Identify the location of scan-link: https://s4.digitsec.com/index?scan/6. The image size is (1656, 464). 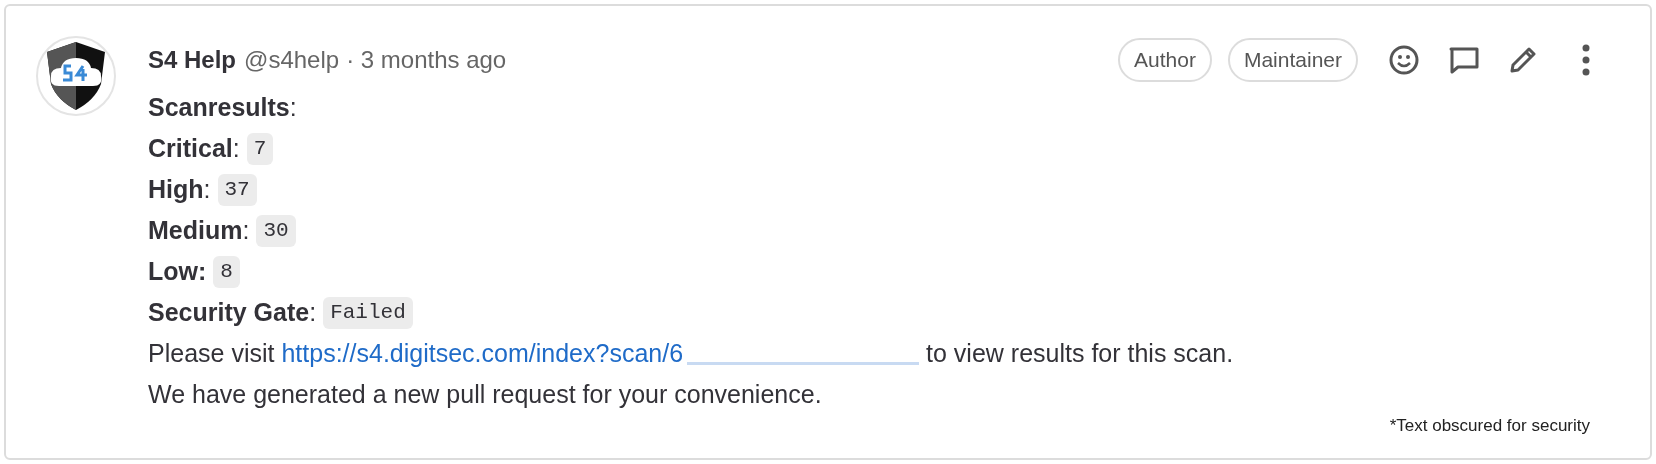
(482, 353).